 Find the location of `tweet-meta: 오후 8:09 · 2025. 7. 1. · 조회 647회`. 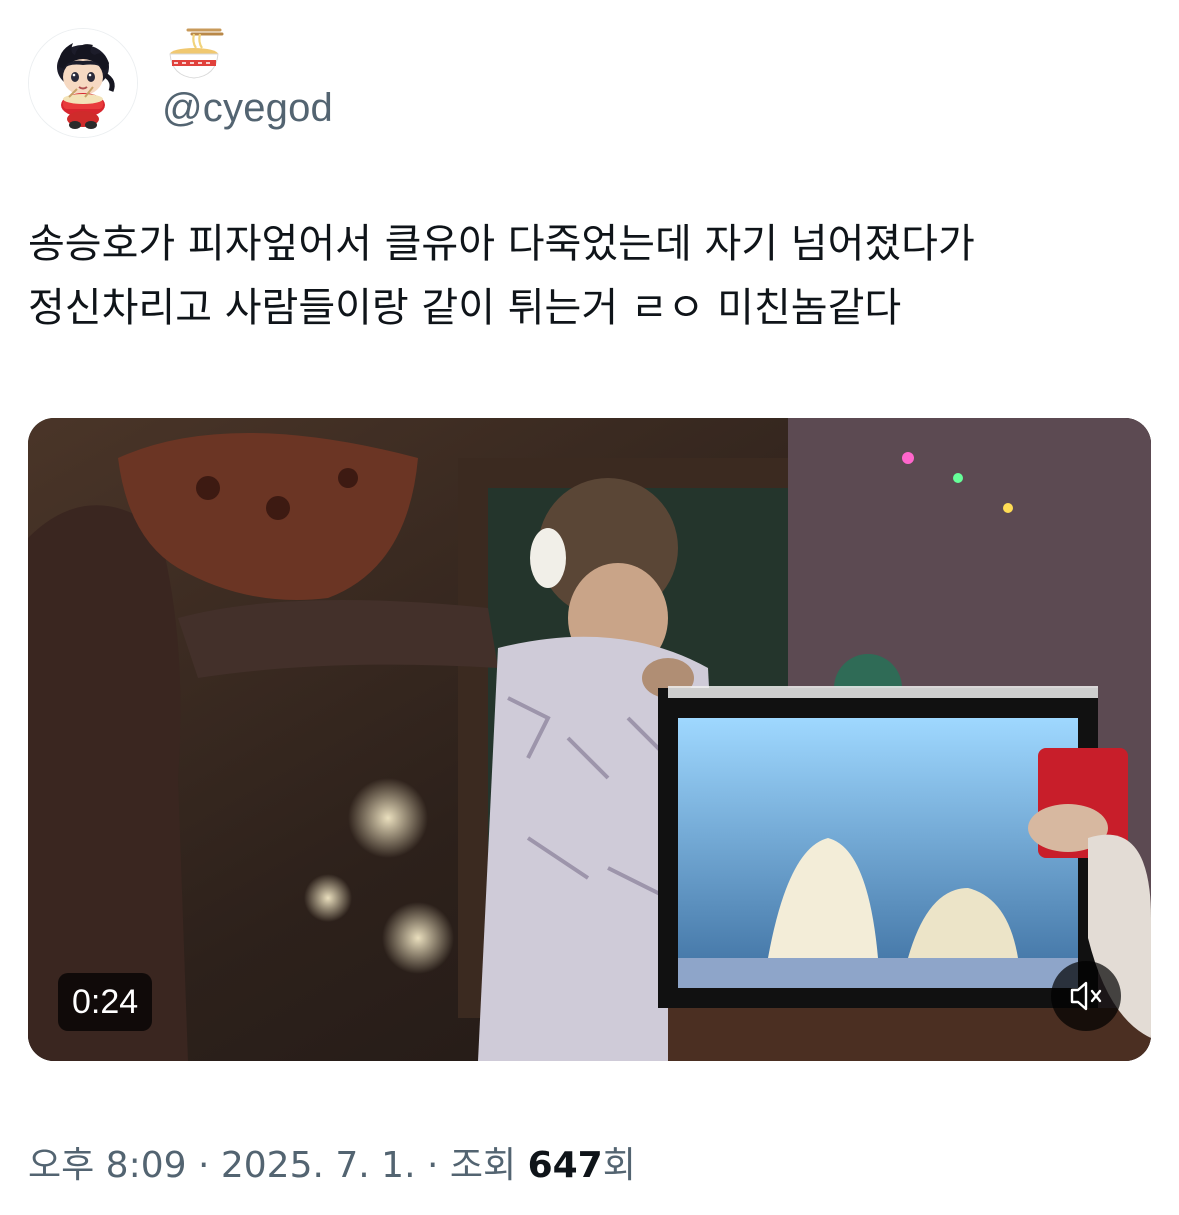

tweet-meta: 오후 8:09 · 2025. 7. 1. · 조회 647회 is located at coordinates (332, 1162).